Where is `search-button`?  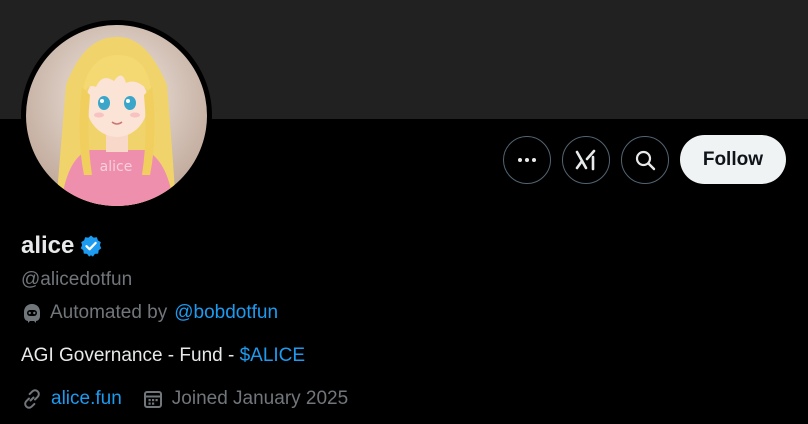
search-button is located at coordinates (644, 159).